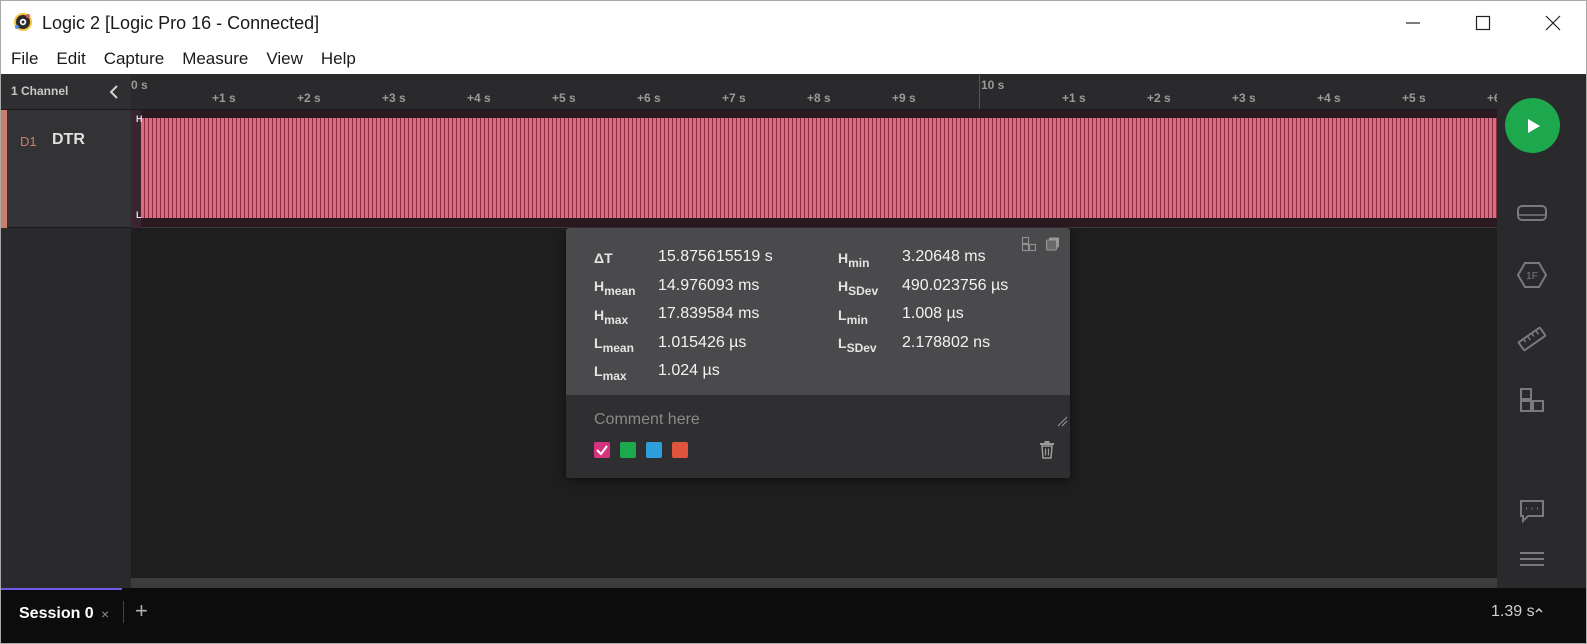 This screenshot has height=644, width=1587. Describe the element at coordinates (702, 342) in the screenshot. I see `stat-value-l-mean: 1.015426 µs` at that location.